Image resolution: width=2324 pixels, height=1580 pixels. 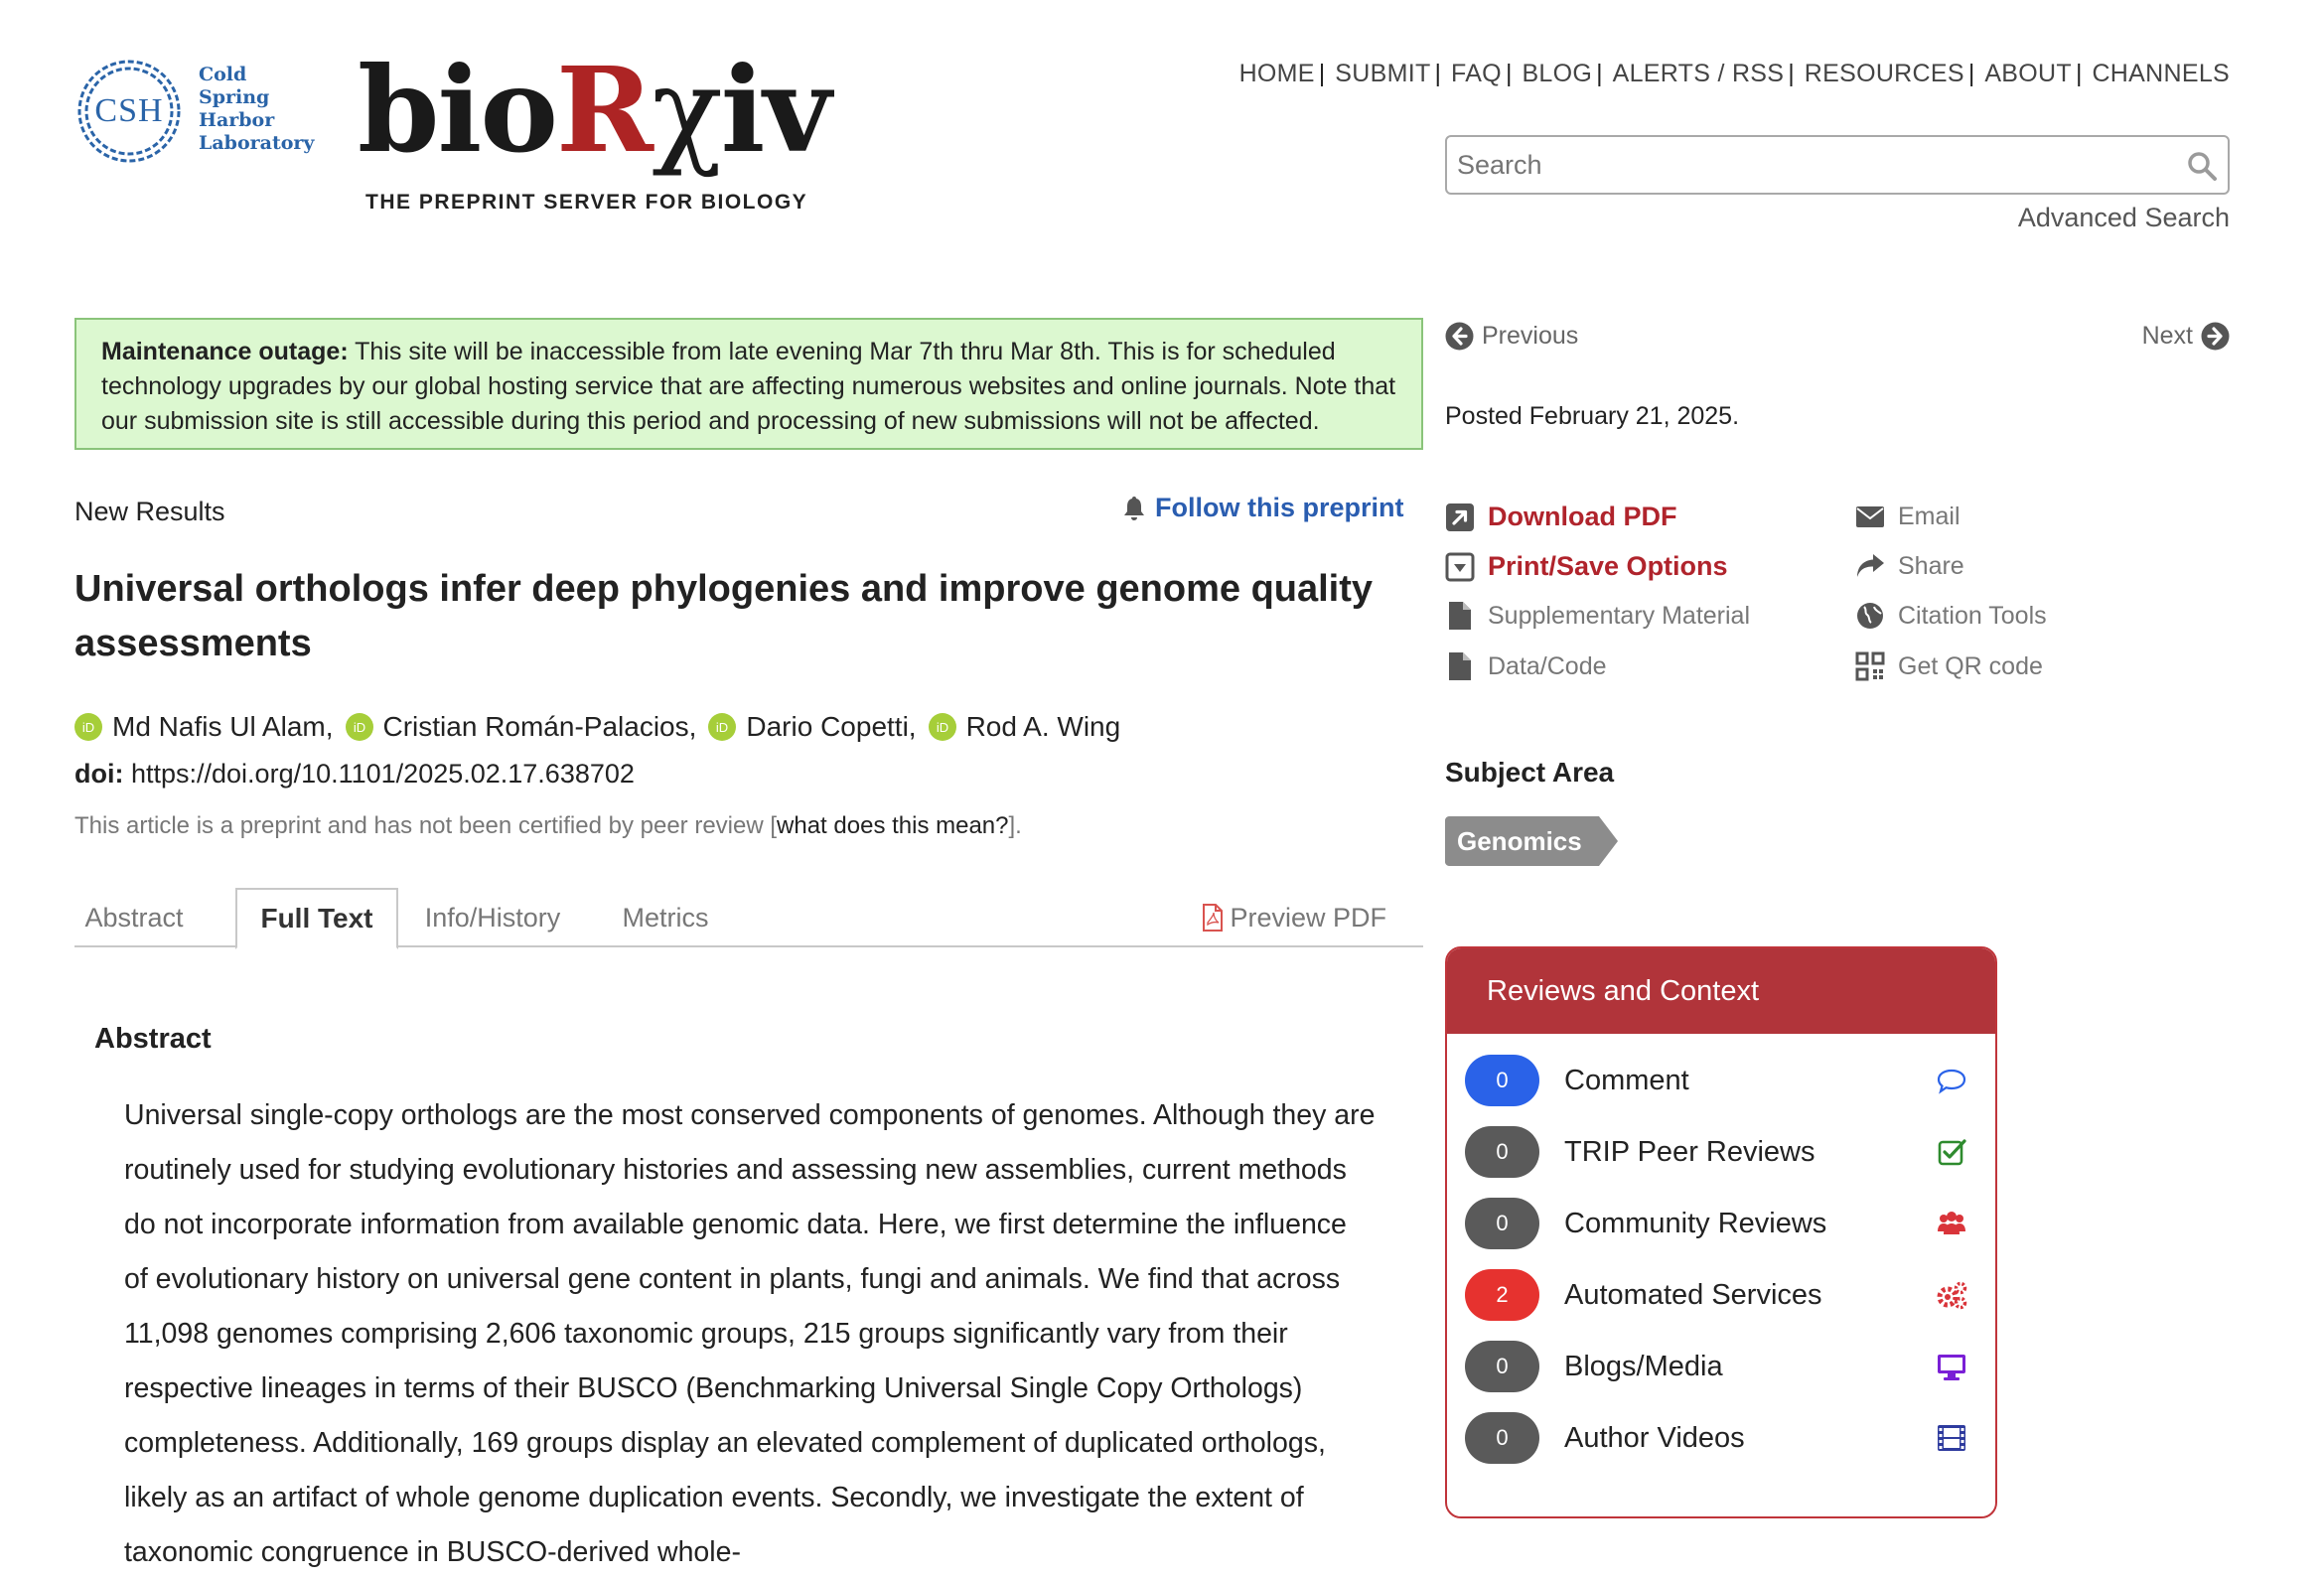 I want to click on nav-alerts-rss: ALERTS / RSS, so click(x=1699, y=74).